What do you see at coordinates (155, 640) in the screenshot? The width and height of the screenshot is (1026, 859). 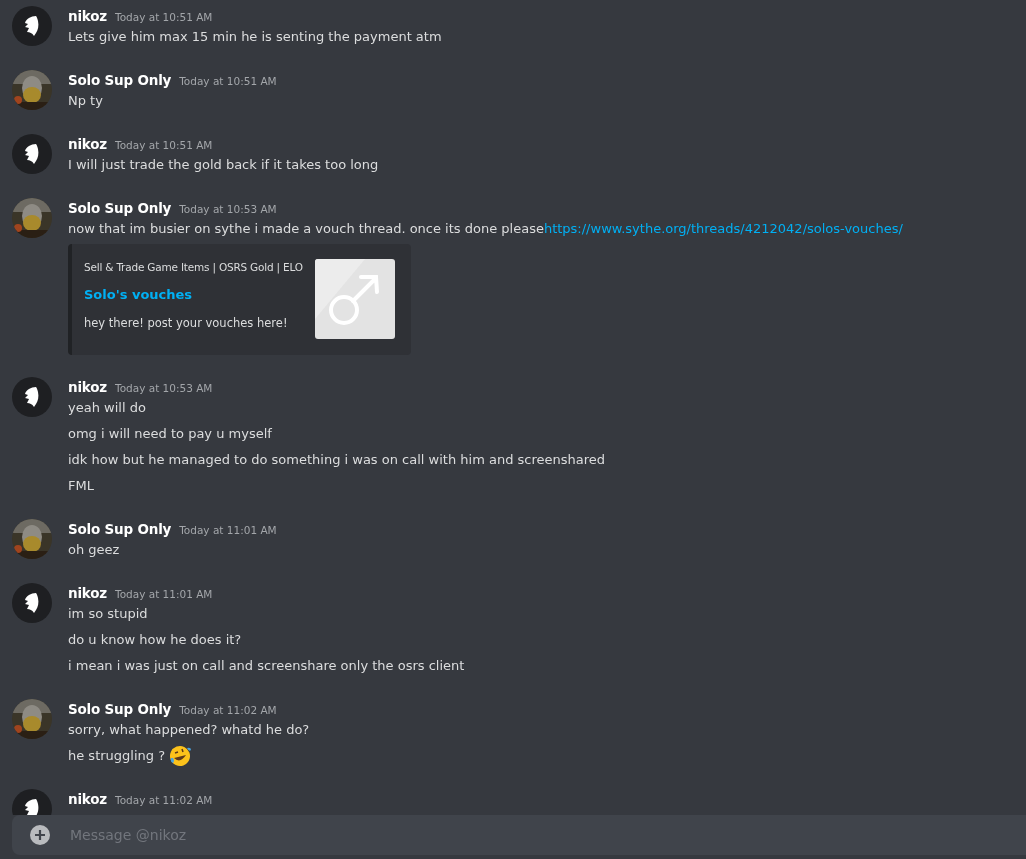 I see `message-text: do u know how he does it?` at bounding box center [155, 640].